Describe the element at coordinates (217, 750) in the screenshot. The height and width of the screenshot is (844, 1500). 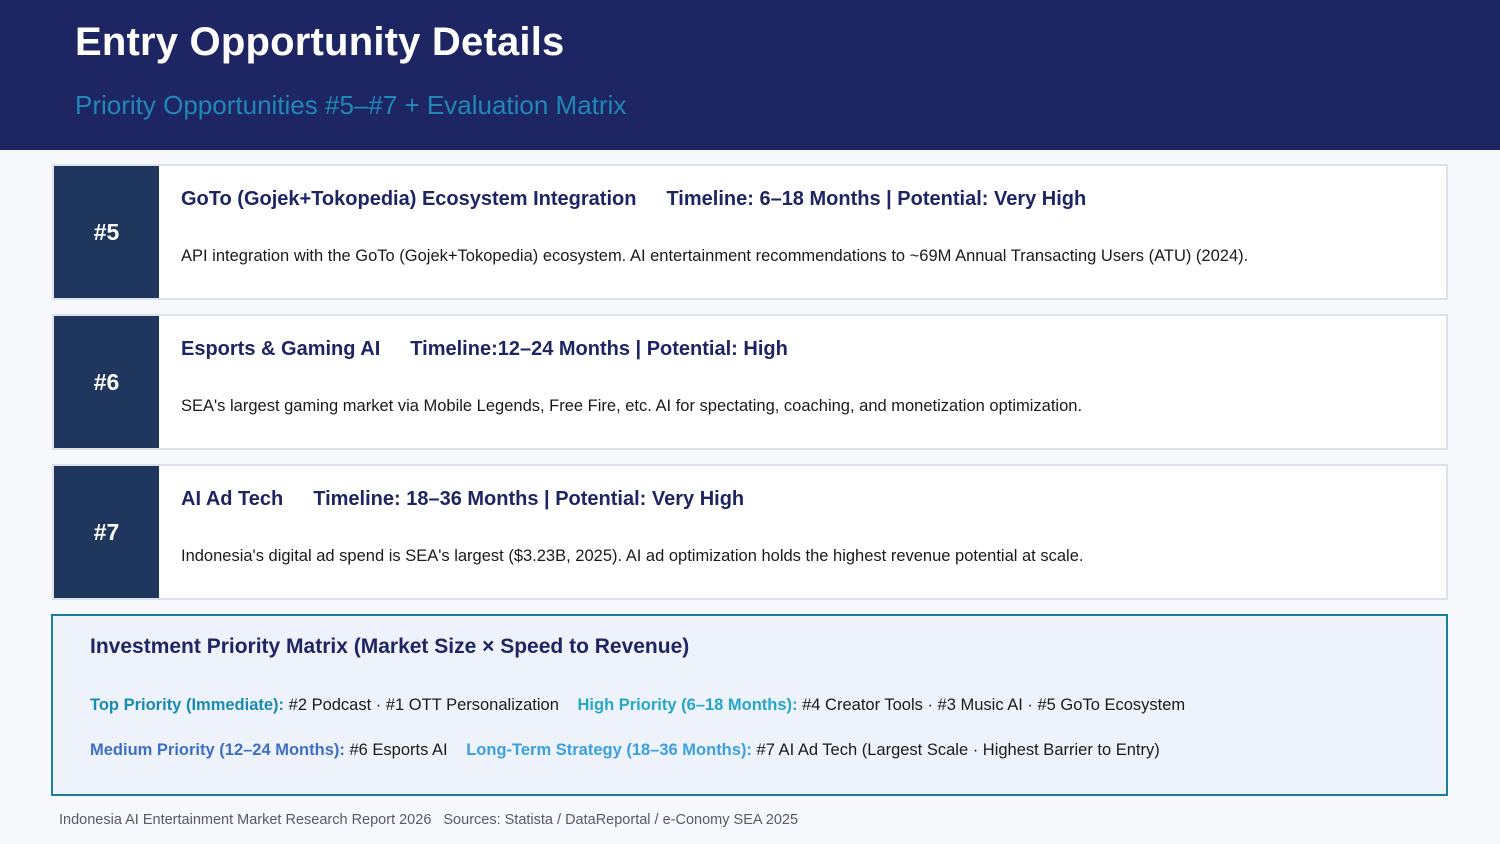
I see `tier-label-medium: Medium Priority (12–24 Months):` at that location.